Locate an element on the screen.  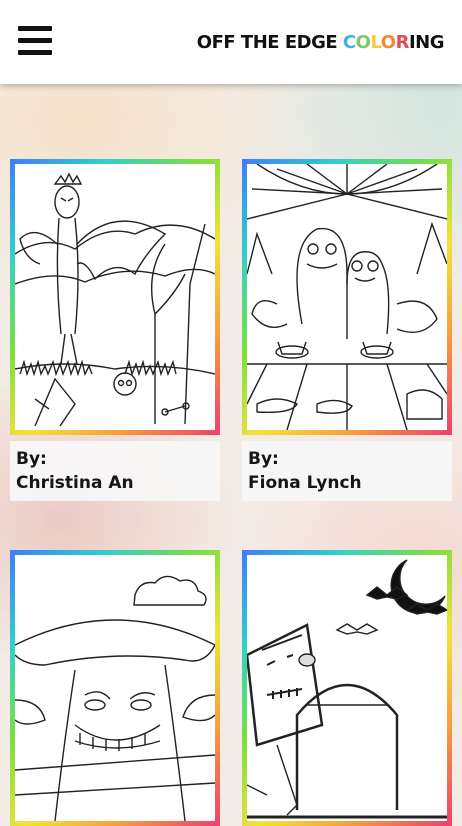
artist-caption: By: Fiona Lynch is located at coordinates (347, 471).